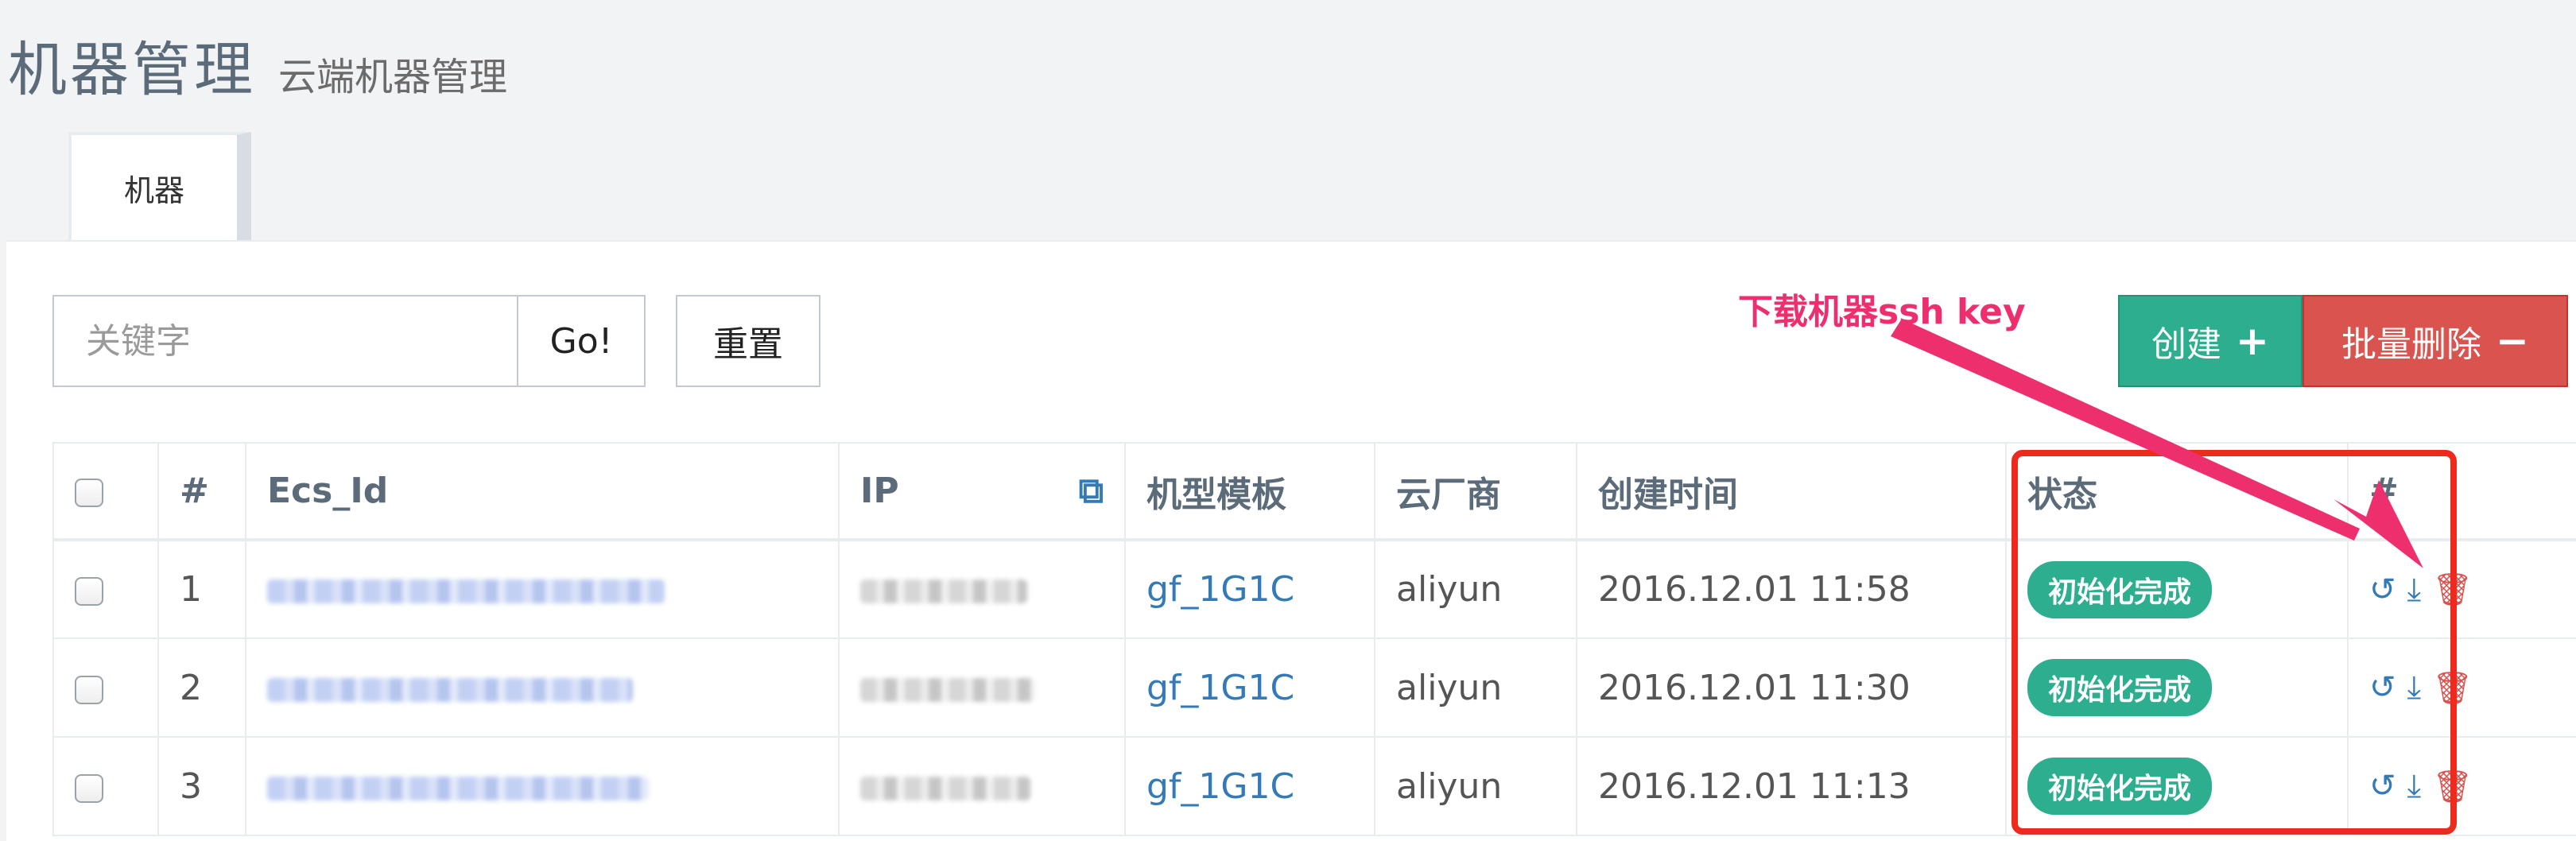 The width and height of the screenshot is (2576, 841). What do you see at coordinates (1091, 491) in the screenshot?
I see `copy-icon: ⧉` at bounding box center [1091, 491].